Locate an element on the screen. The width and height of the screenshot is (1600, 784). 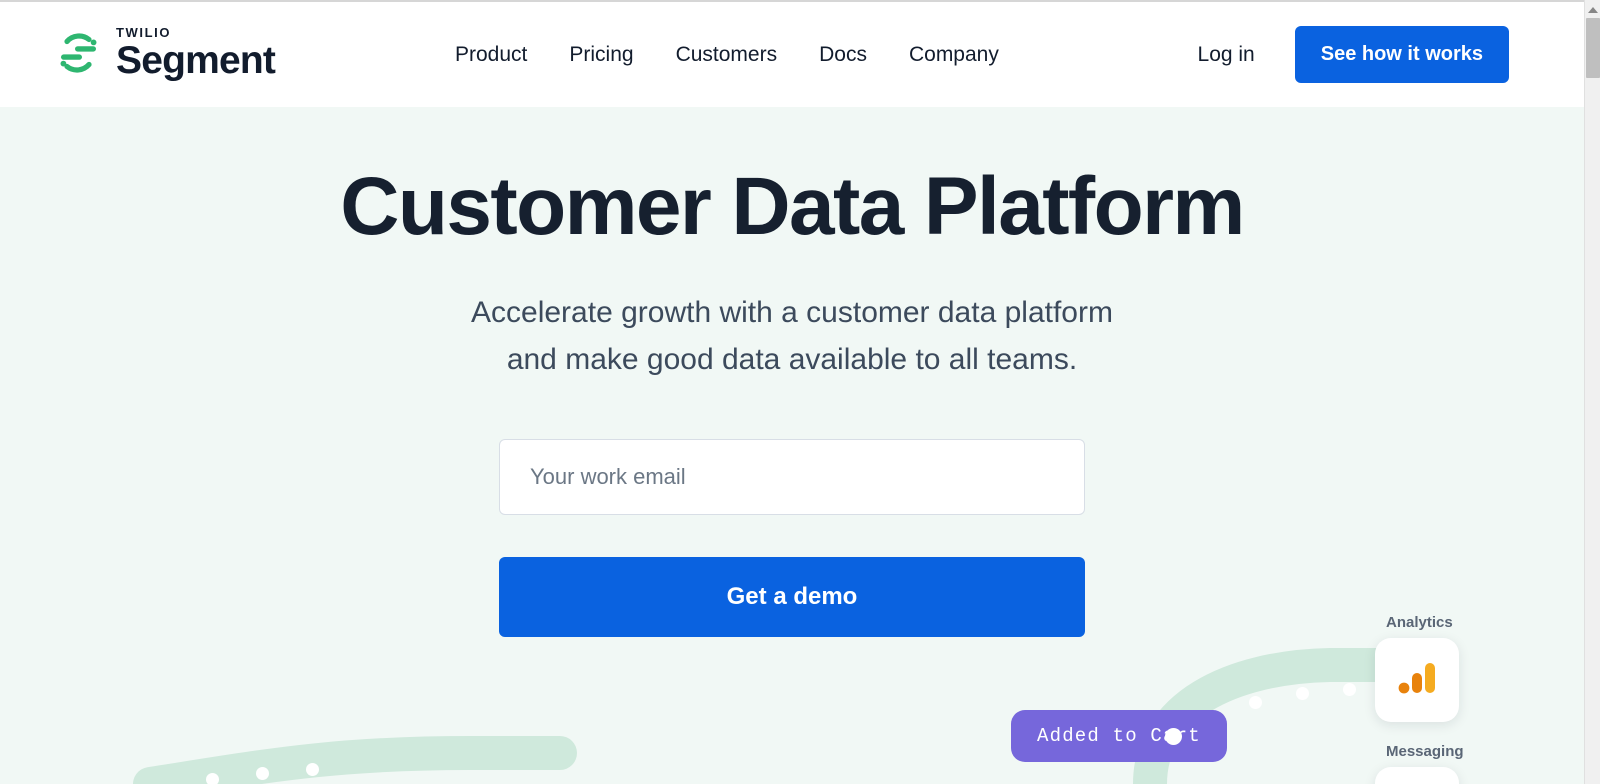
work-email-input is located at coordinates (792, 477).